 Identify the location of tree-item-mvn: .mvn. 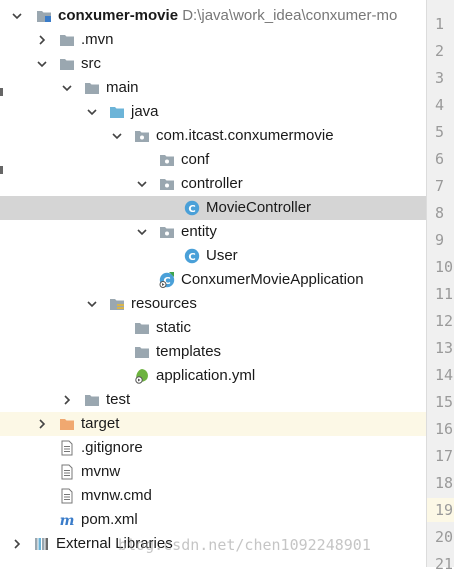
(213, 40).